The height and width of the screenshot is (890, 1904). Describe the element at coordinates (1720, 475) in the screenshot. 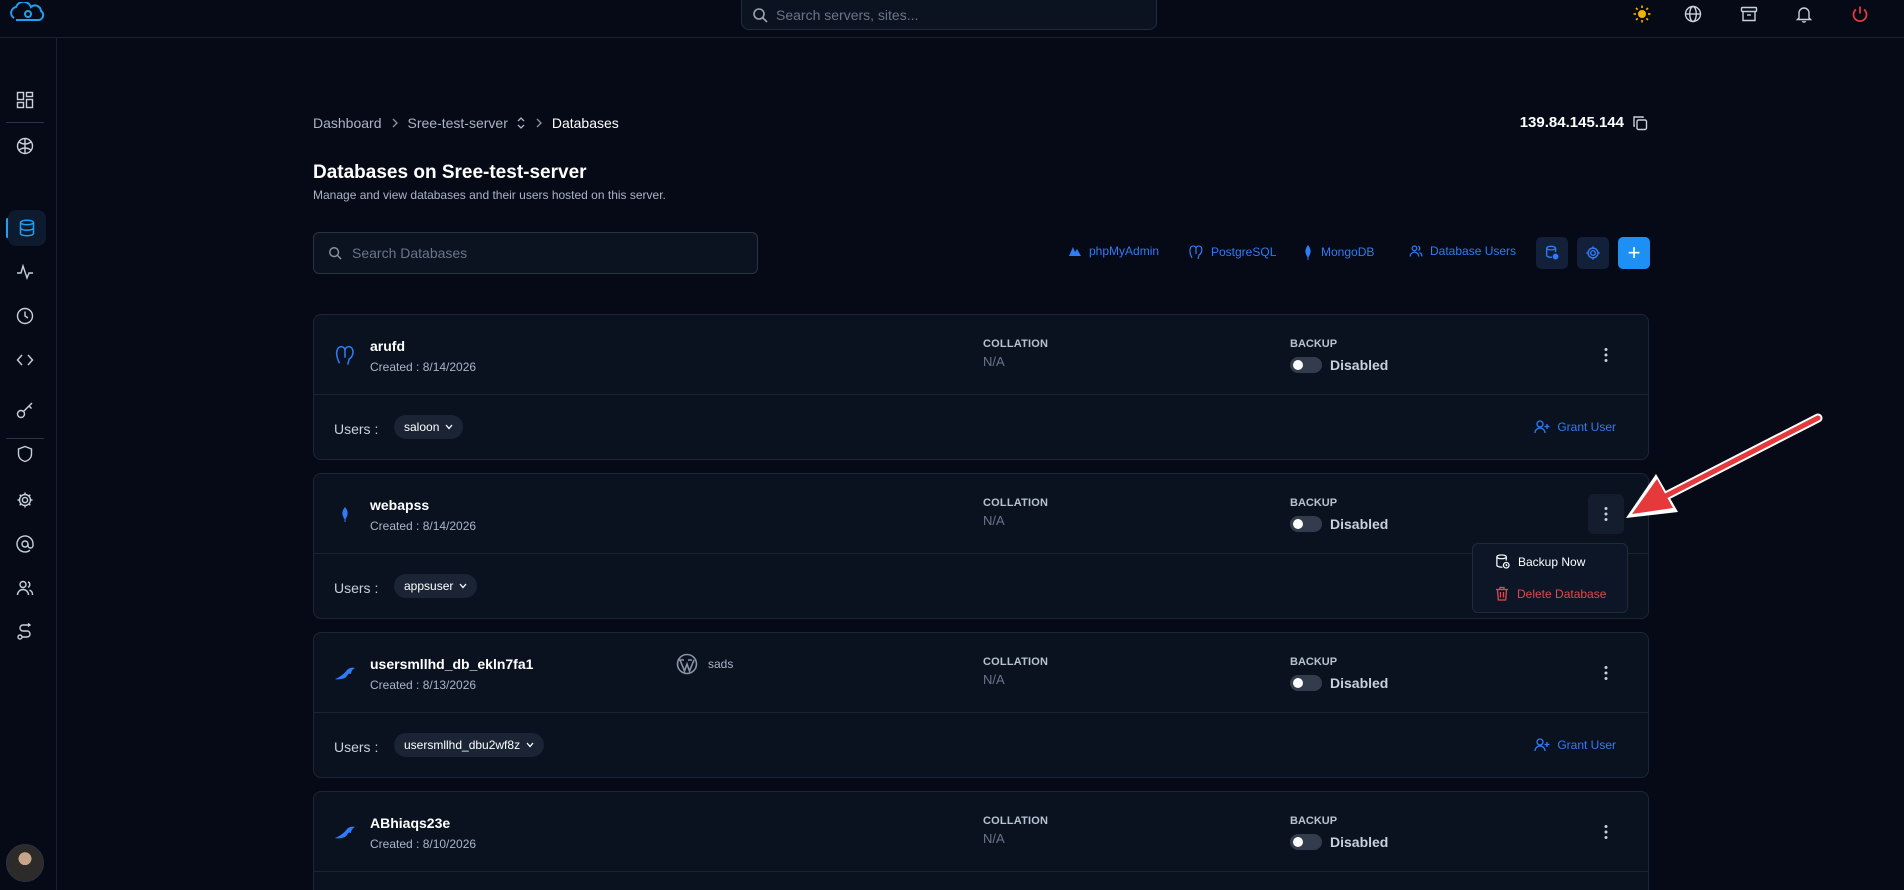

I see `annotation-arrow` at that location.